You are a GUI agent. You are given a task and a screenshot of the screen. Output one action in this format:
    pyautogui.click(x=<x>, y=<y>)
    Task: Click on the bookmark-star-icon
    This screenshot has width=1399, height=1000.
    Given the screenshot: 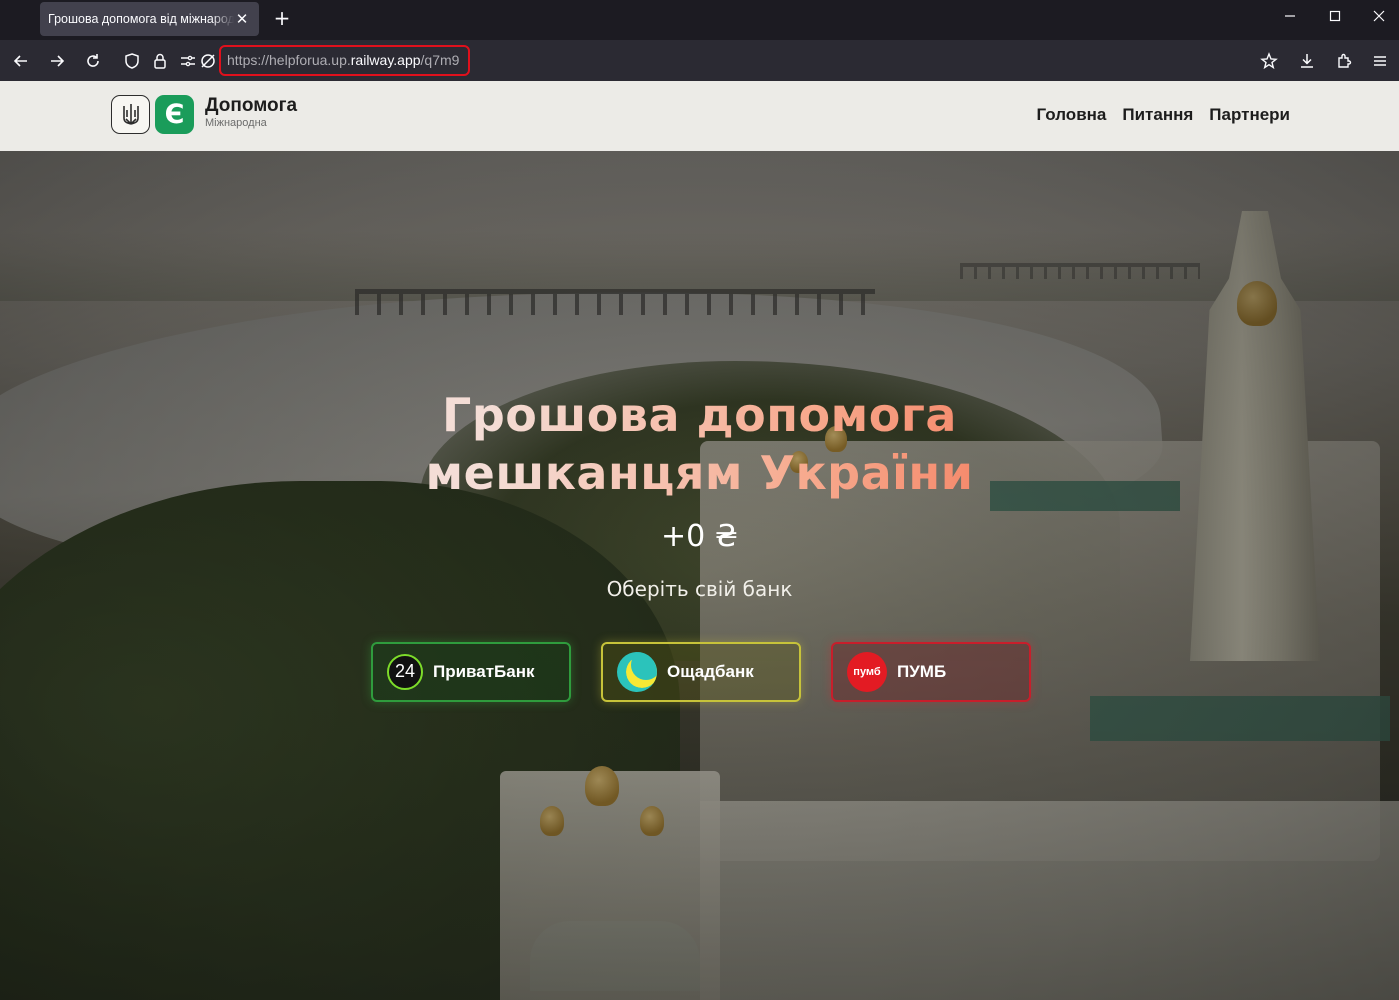 What is the action you would take?
    pyautogui.click(x=1269, y=61)
    